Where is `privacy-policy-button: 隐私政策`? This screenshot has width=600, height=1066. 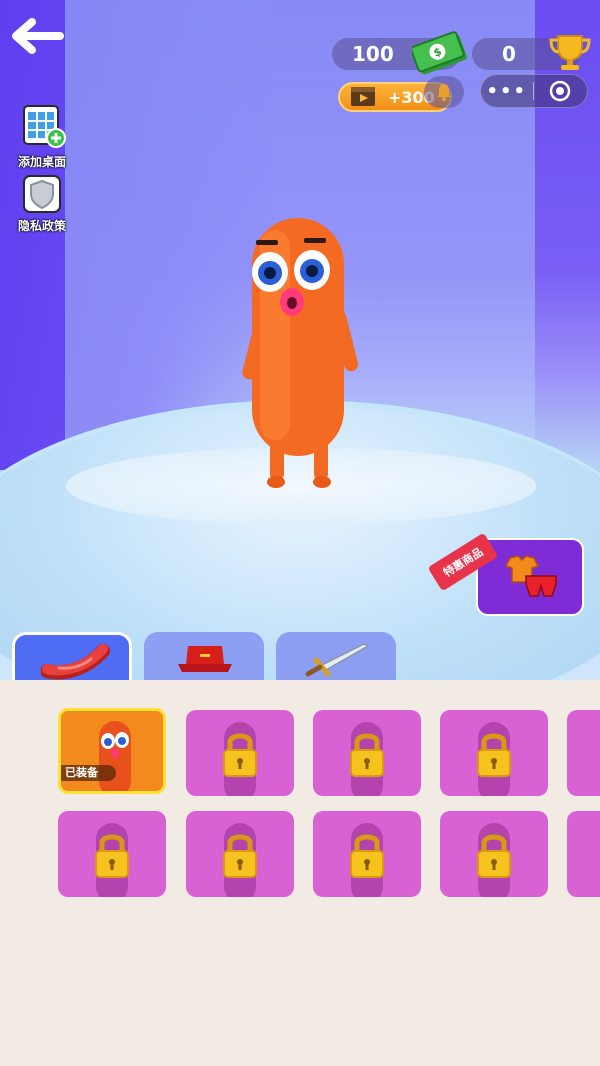 privacy-policy-button: 隐私政策 is located at coordinates (42, 204).